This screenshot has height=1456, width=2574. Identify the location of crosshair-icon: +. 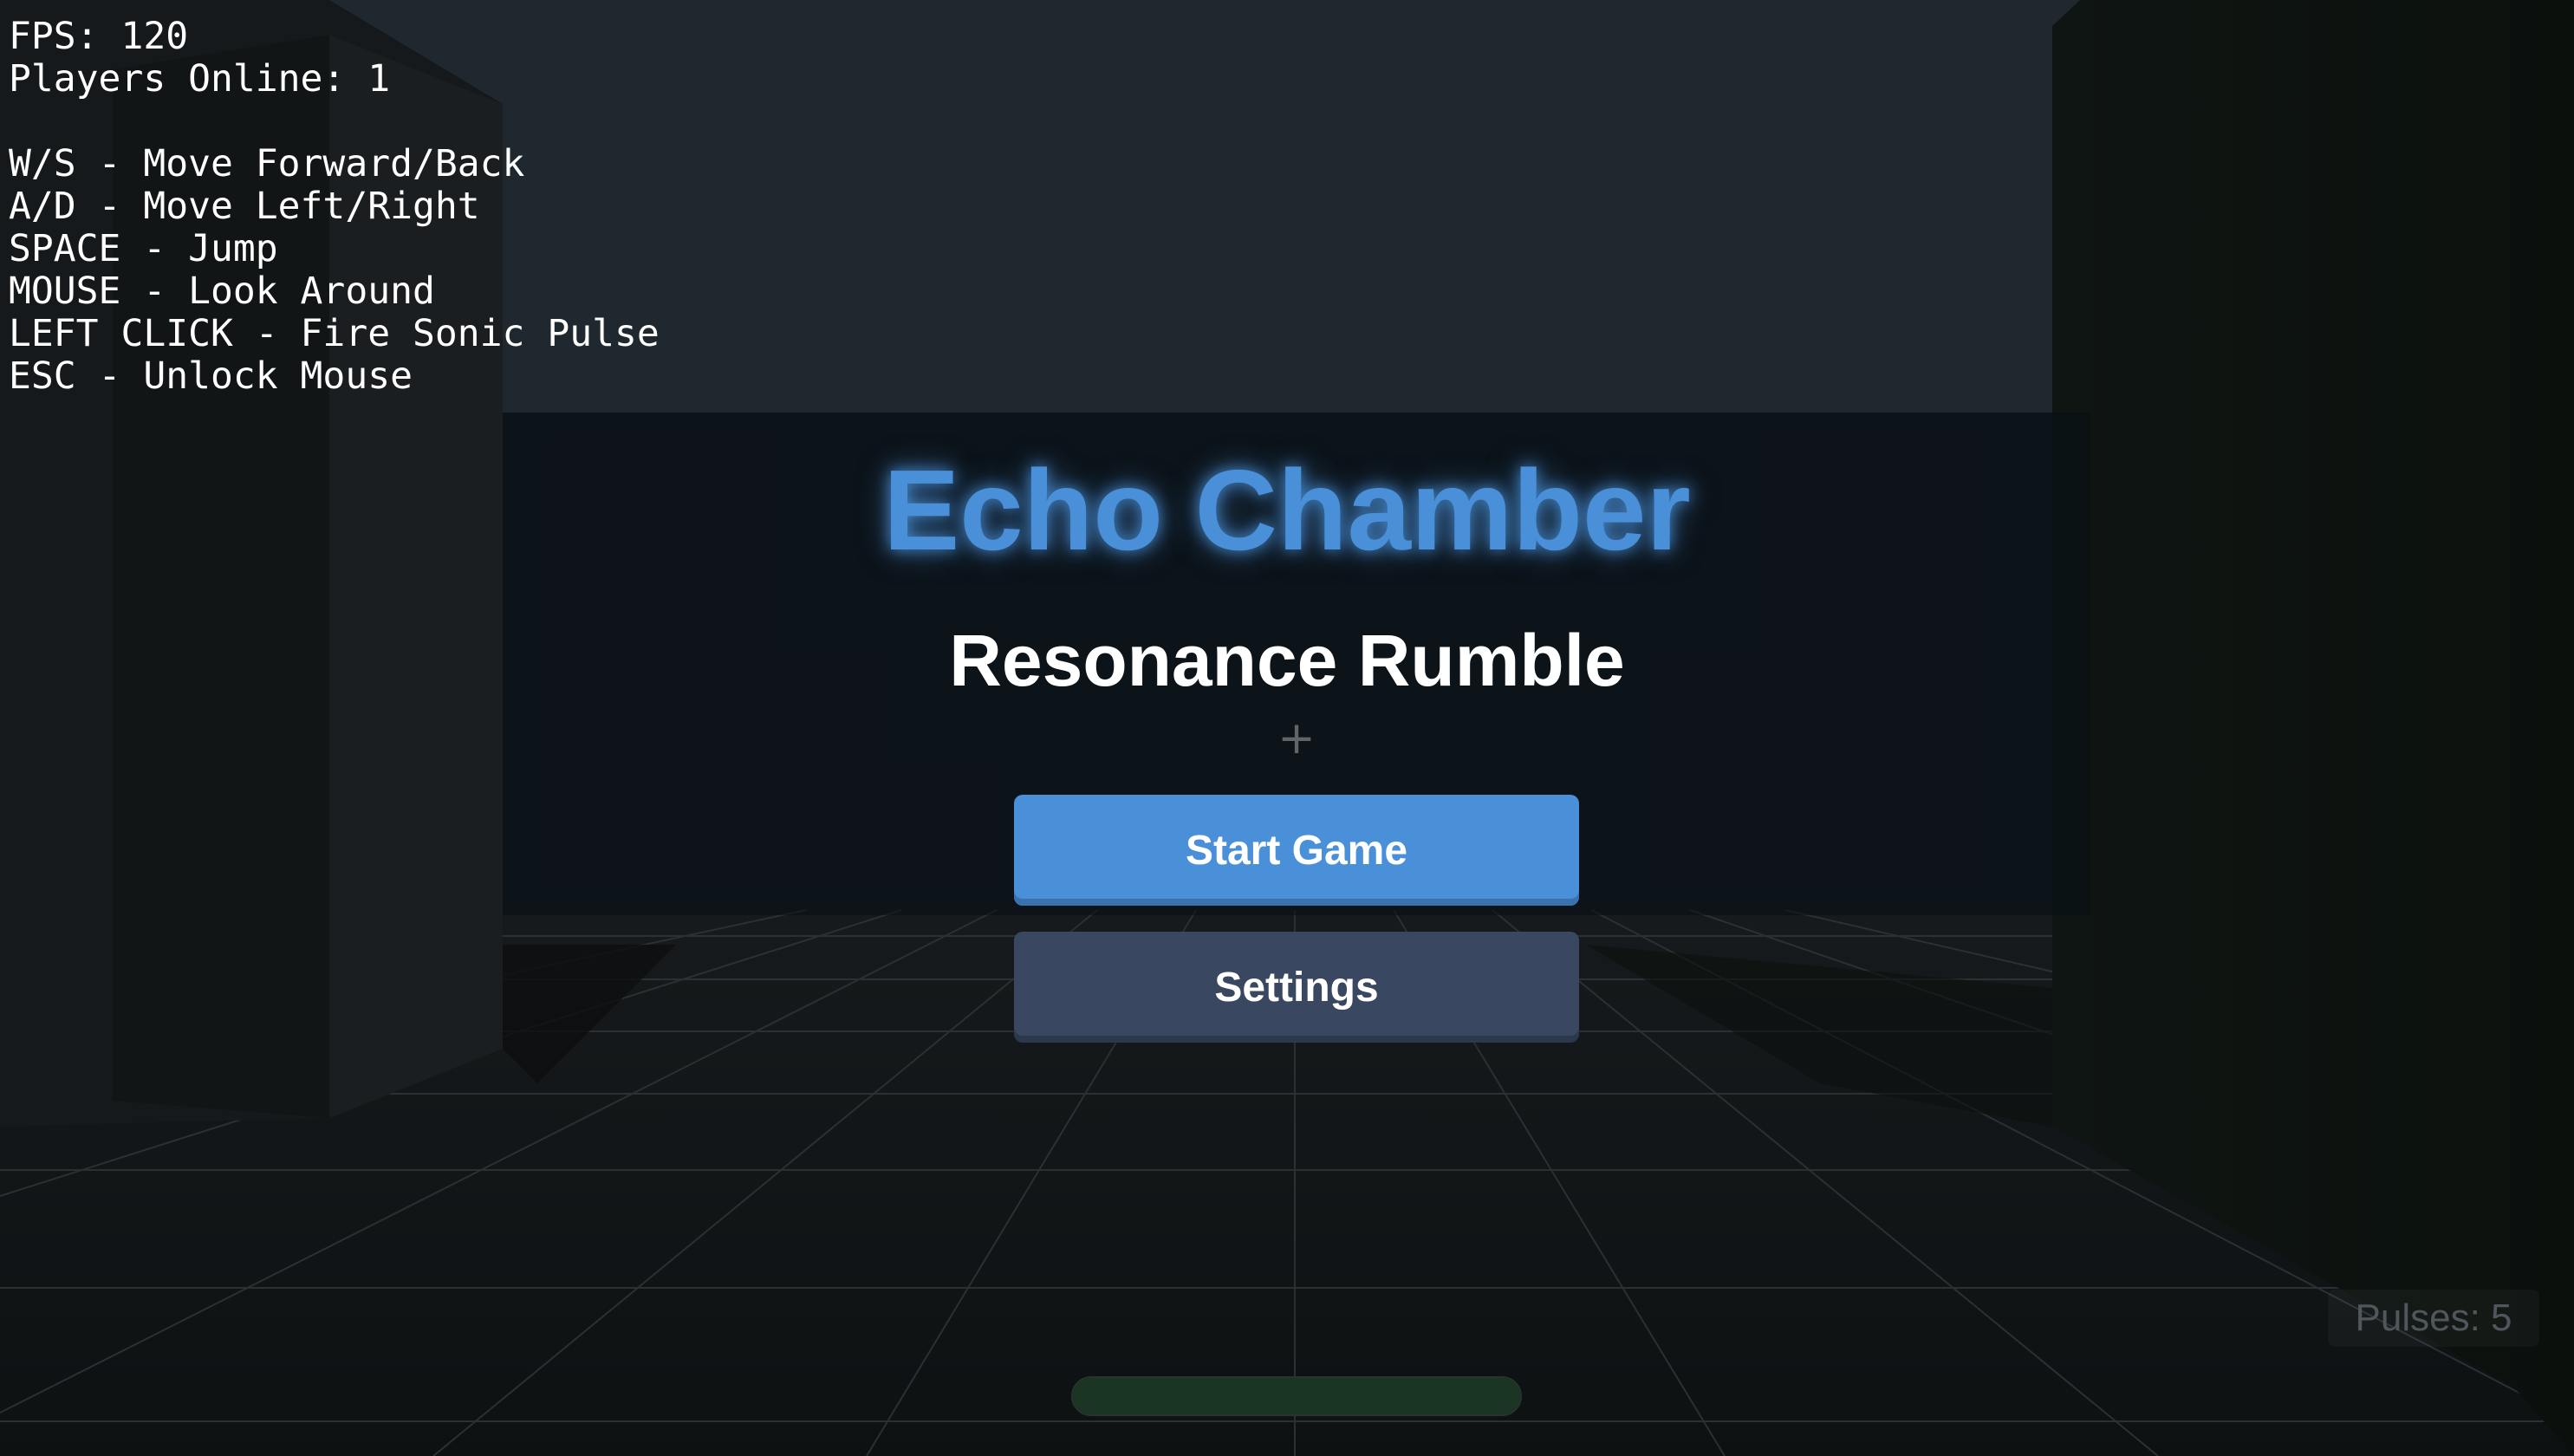
(1296, 738).